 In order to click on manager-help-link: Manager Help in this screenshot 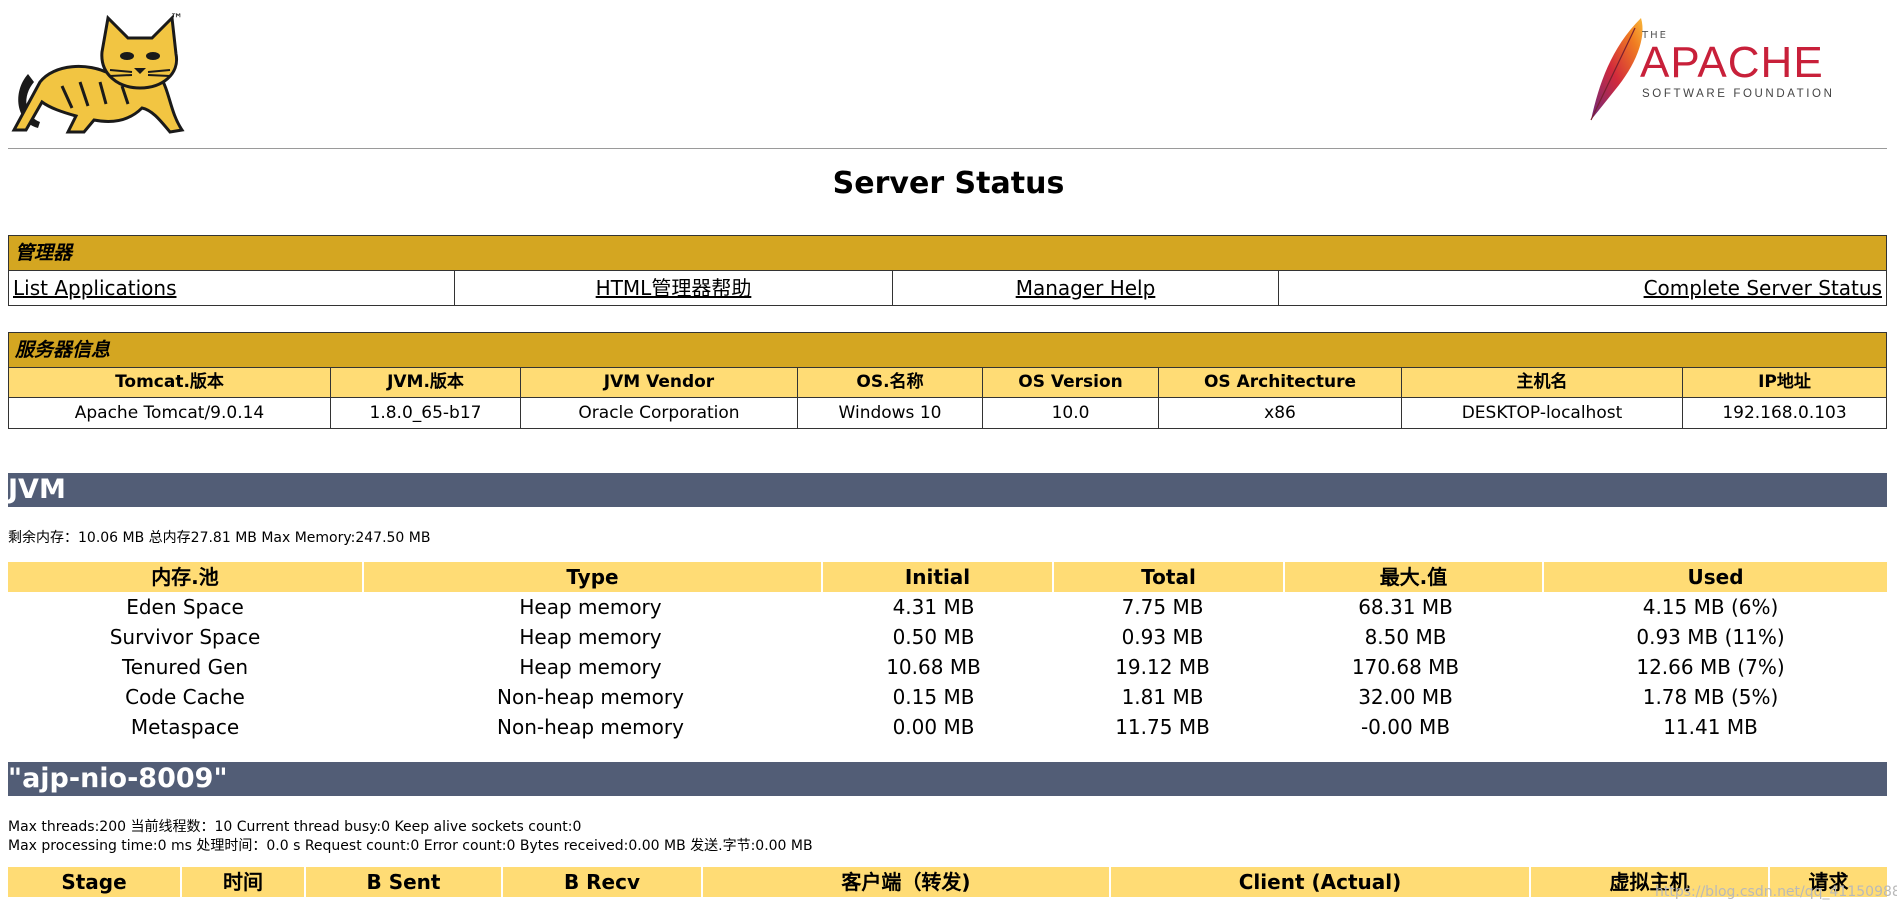, I will do `click(1086, 288)`.